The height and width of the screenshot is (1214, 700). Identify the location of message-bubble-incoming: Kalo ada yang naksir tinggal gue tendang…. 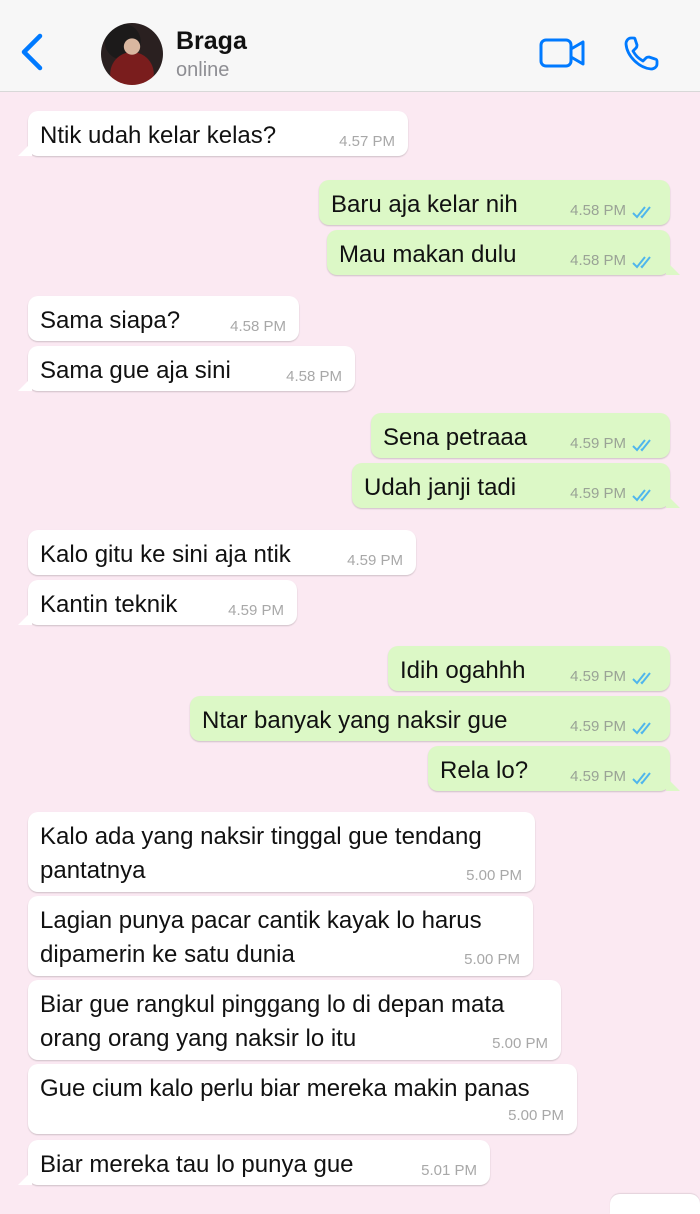
(281, 852).